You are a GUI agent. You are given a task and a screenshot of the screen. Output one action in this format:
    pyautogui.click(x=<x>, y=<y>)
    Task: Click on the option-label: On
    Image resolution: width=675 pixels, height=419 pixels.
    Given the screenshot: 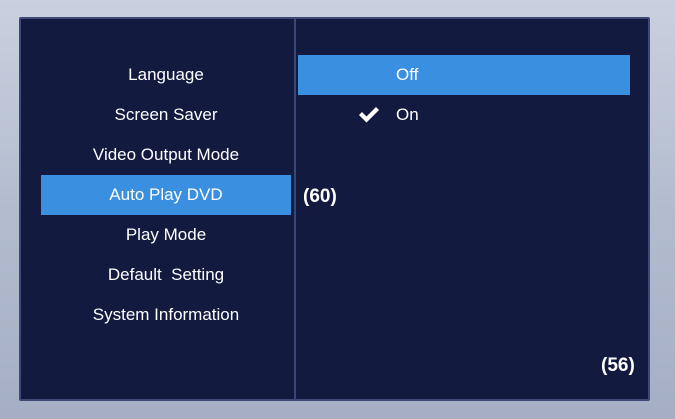 What is the action you would take?
    pyautogui.click(x=407, y=114)
    